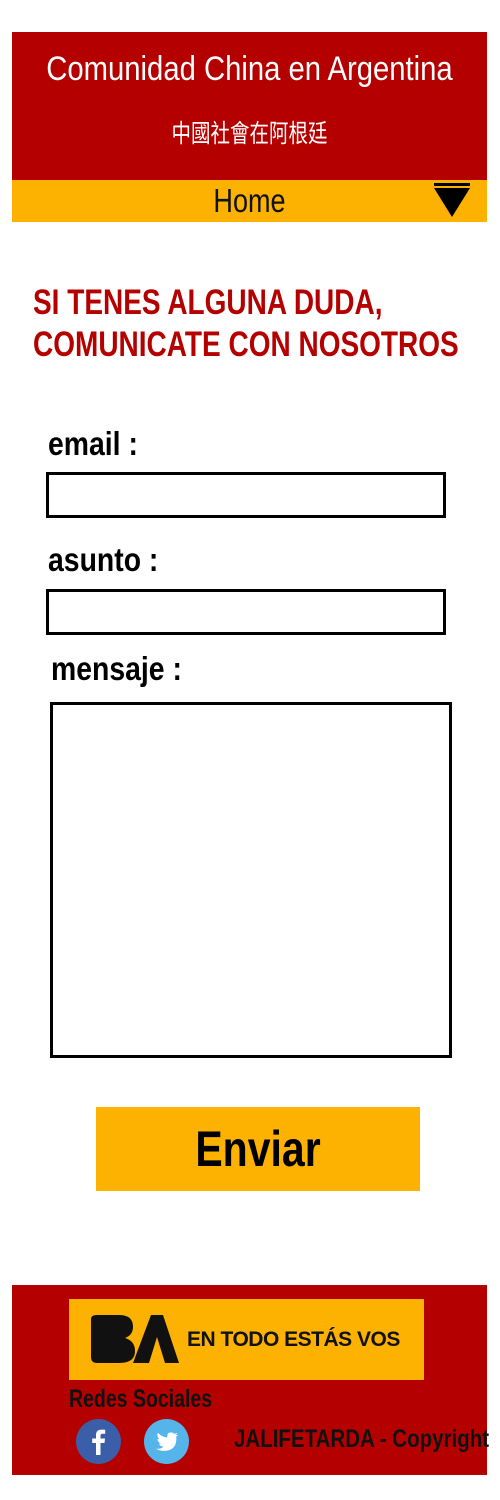 This screenshot has width=500, height=1500. I want to click on social-title: Redes Sociales, so click(141, 1399).